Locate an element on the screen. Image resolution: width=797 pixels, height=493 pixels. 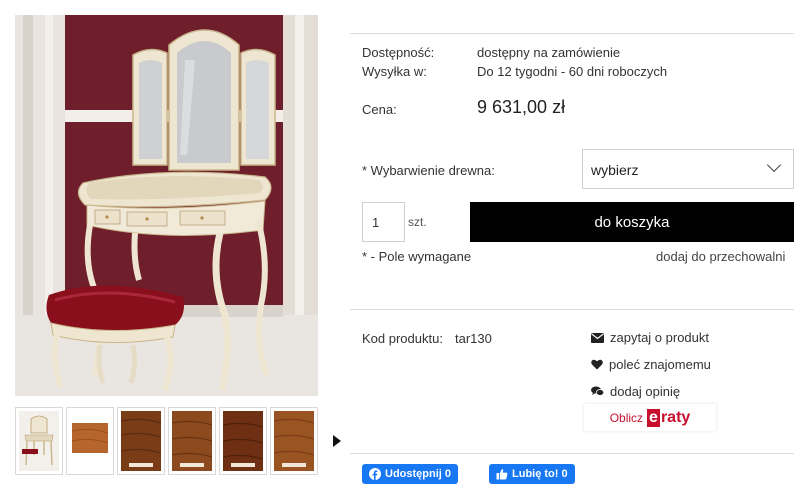
facebook-like-button: Lubię to! 0 is located at coordinates (532, 474).